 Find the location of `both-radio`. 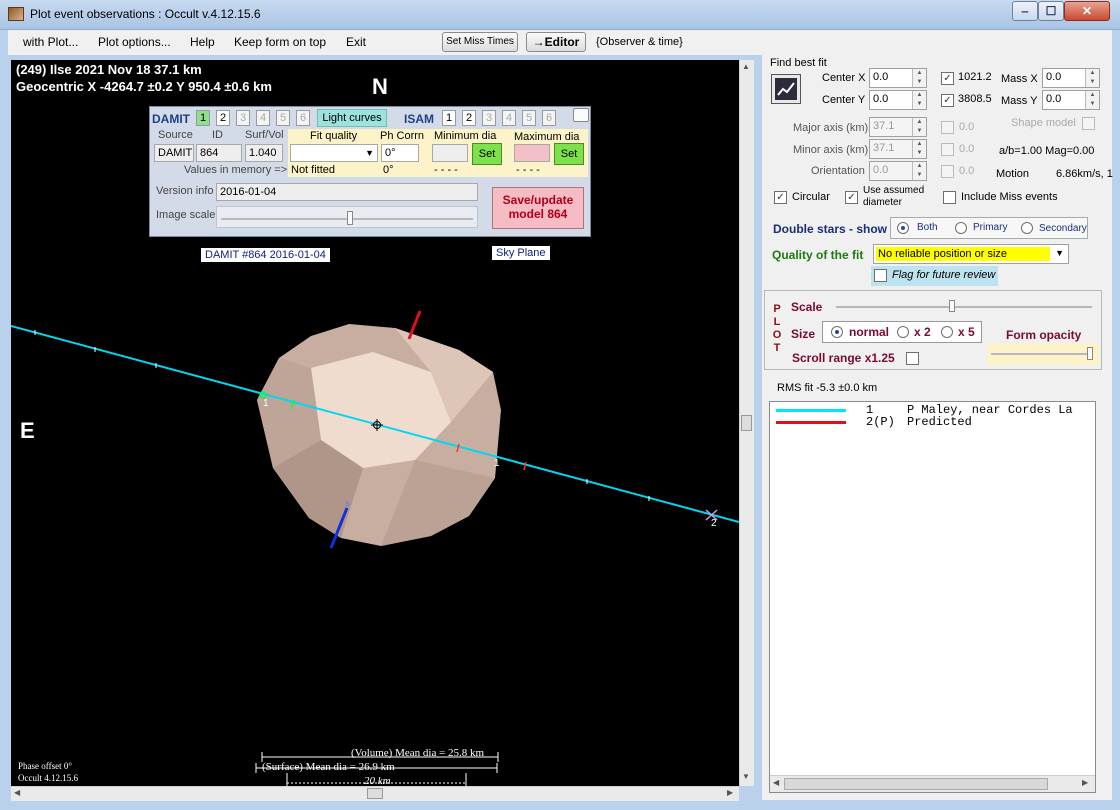

both-radio is located at coordinates (903, 228).